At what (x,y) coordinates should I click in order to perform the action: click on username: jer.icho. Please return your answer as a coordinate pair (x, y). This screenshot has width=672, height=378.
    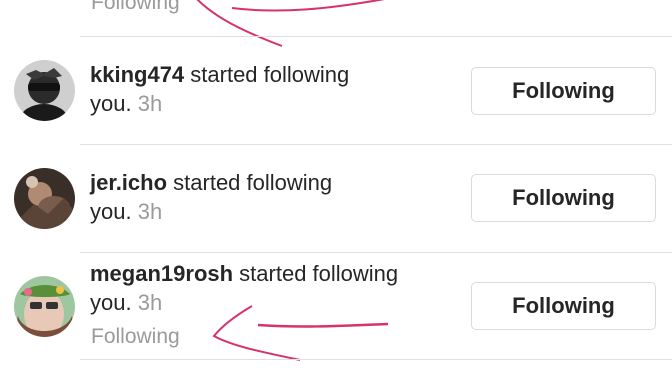
    Looking at the image, I should click on (128, 182).